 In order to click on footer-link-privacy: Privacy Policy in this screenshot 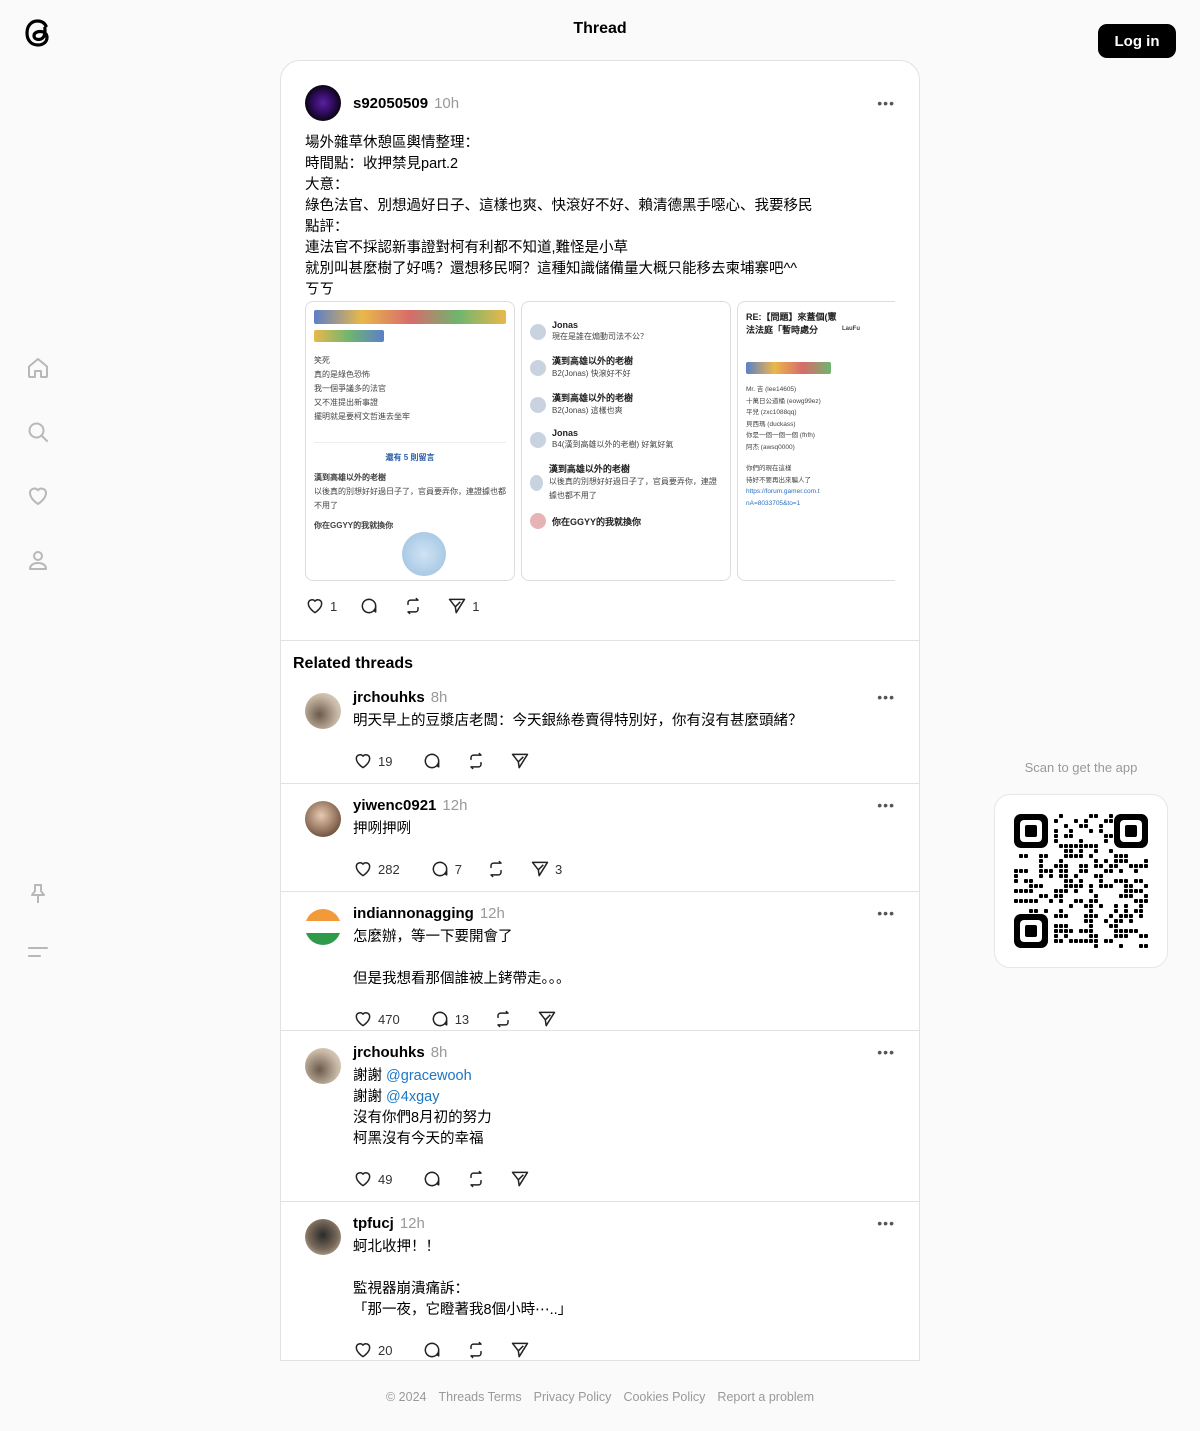, I will do `click(573, 1397)`.